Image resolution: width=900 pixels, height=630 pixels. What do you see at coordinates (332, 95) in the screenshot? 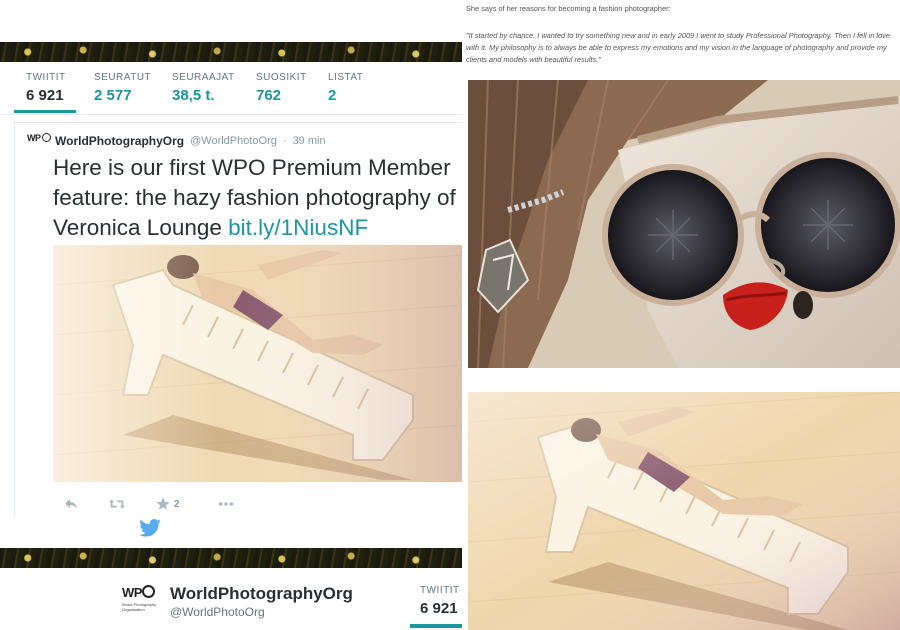
I see `stat-value: 2` at bounding box center [332, 95].